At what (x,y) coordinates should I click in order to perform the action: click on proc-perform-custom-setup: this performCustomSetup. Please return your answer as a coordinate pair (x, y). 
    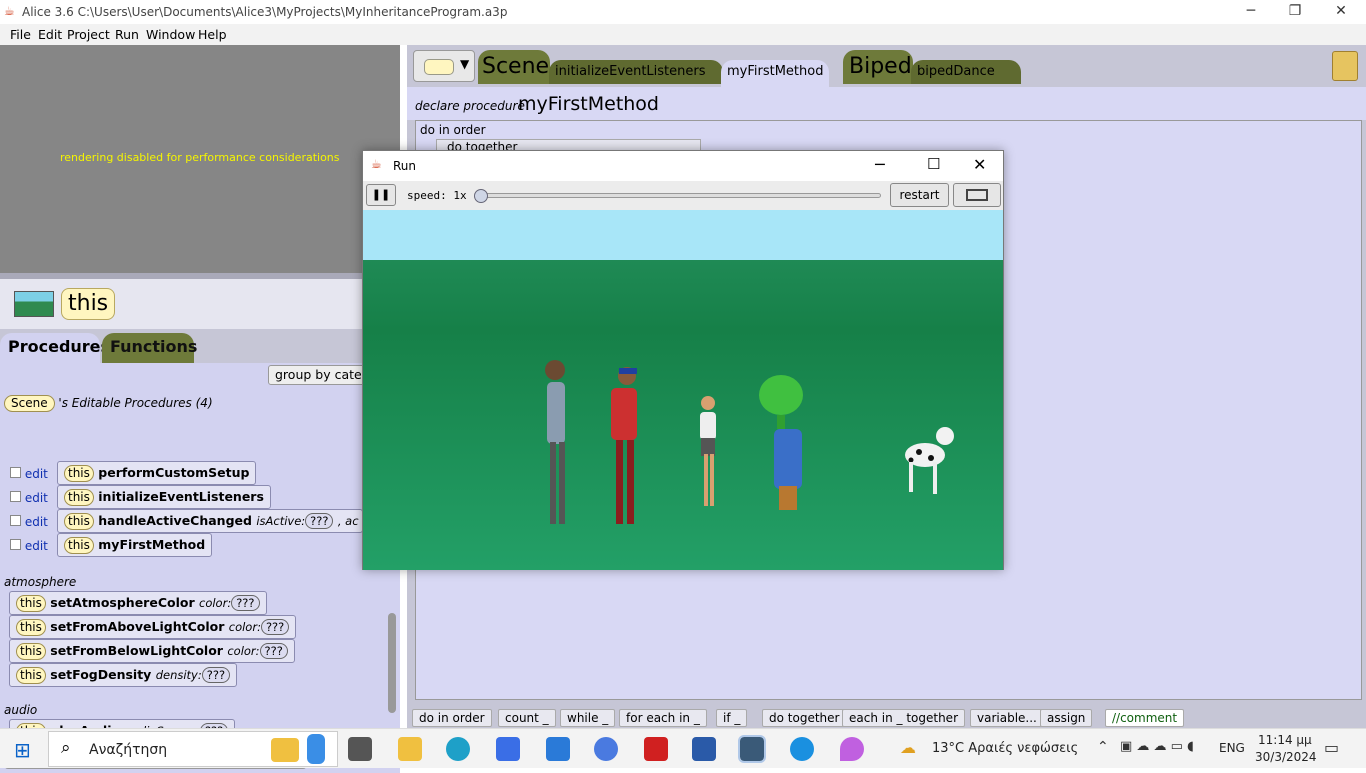
    Looking at the image, I should click on (157, 473).